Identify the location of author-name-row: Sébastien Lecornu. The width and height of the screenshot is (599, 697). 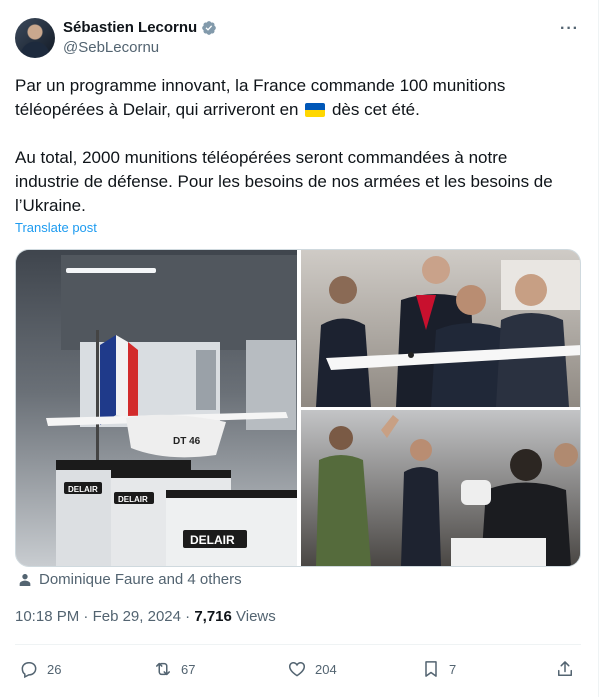
(140, 27).